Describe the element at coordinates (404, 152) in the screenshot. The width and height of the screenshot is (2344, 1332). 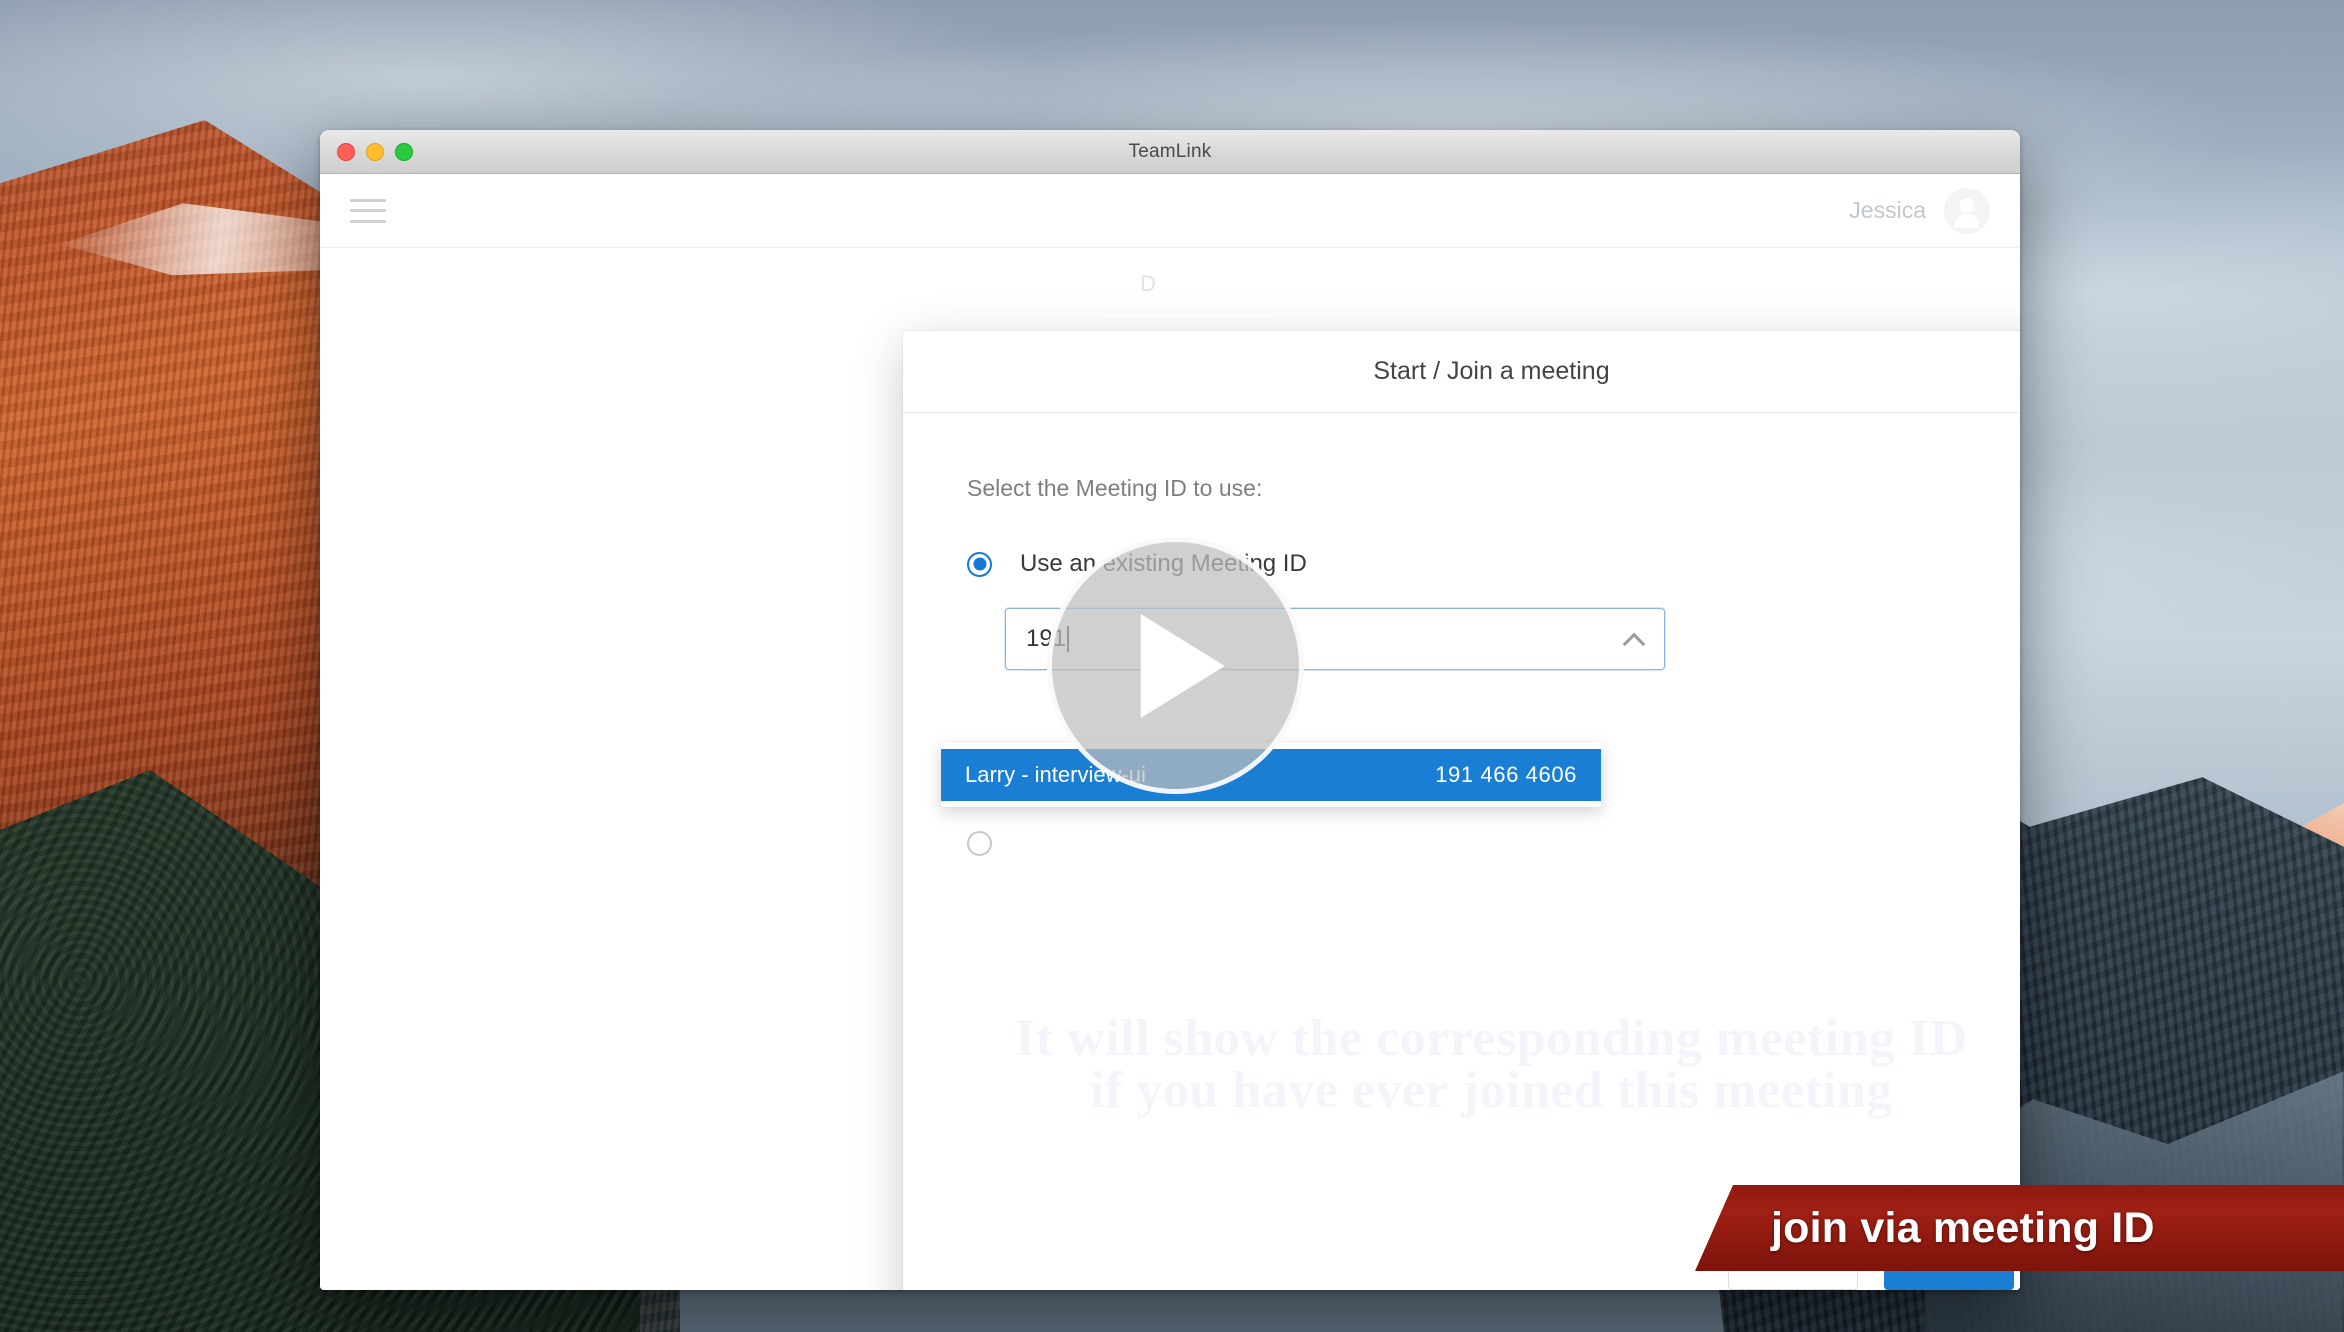
I see `maximize-window-icon` at that location.